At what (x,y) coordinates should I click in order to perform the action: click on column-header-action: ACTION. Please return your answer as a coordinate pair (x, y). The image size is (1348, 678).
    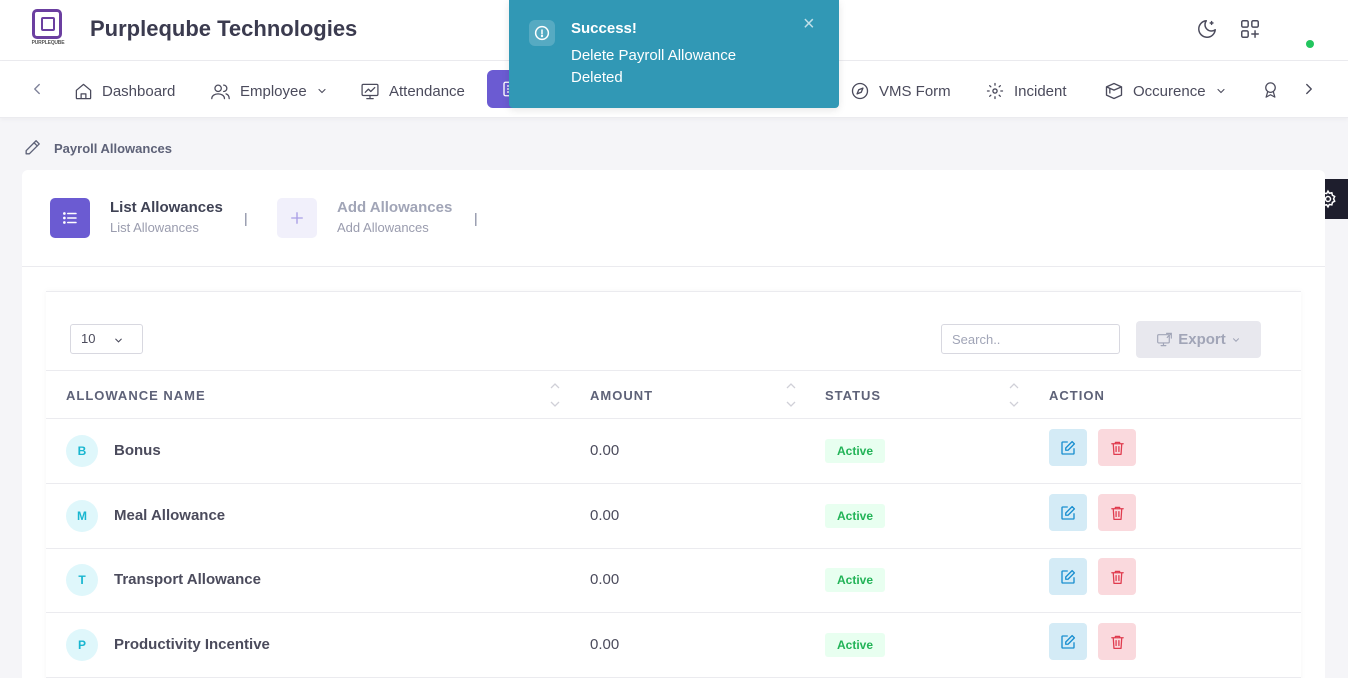
    Looking at the image, I should click on (1077, 395).